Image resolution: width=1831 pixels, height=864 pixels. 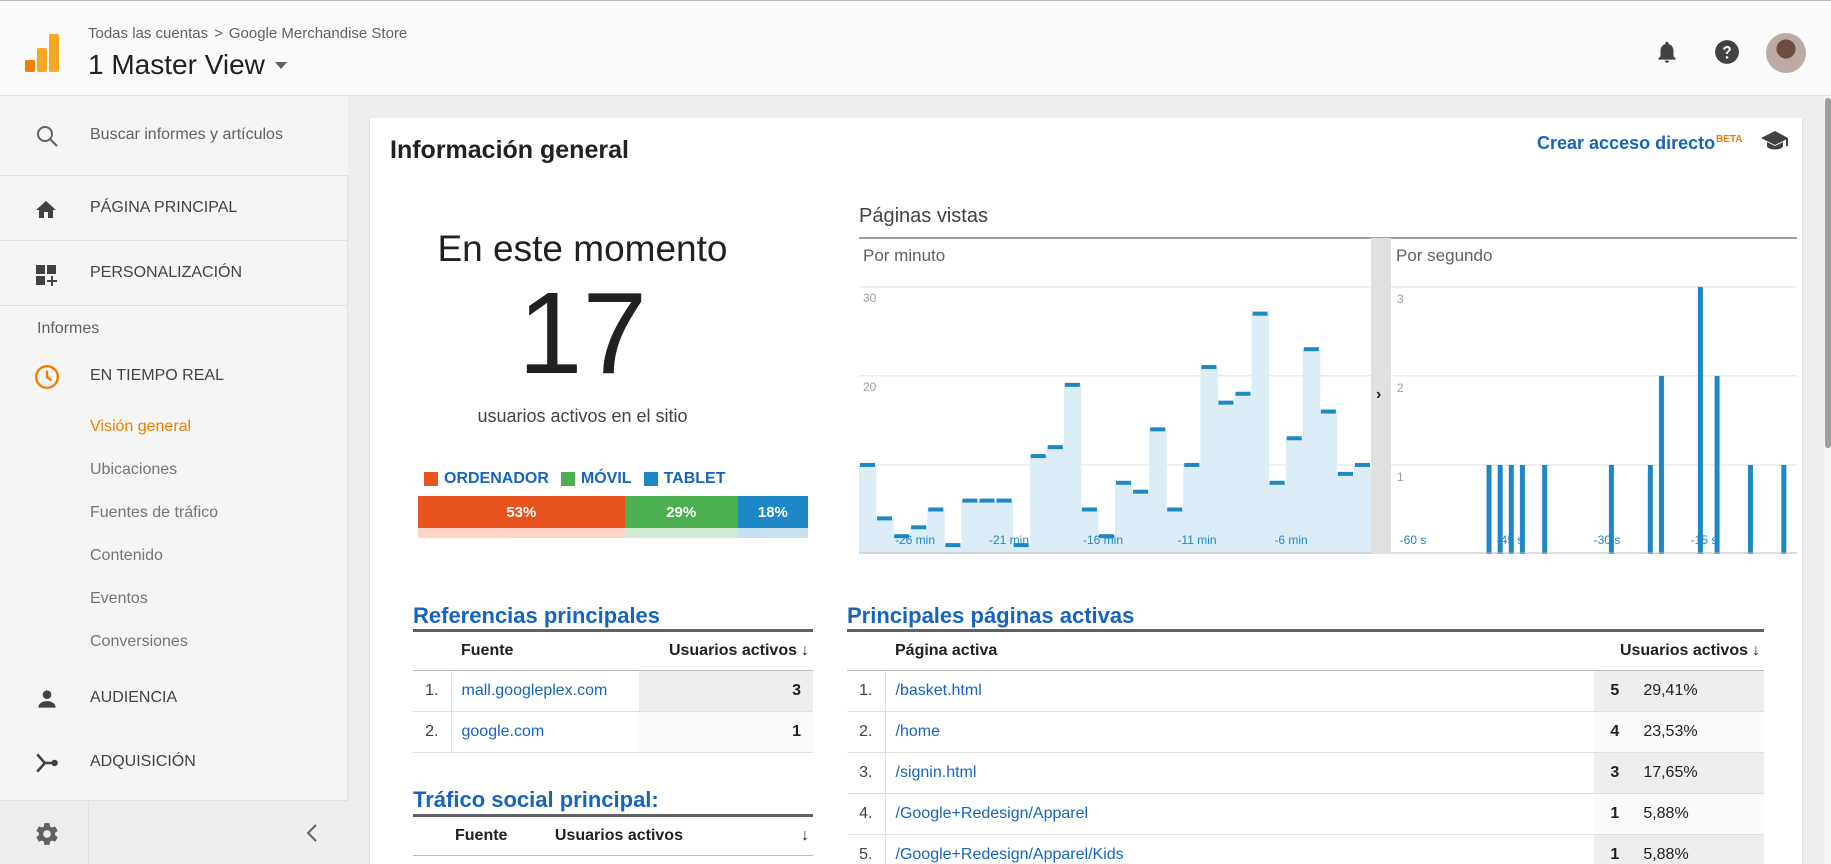 What do you see at coordinates (88, 832) in the screenshot?
I see `footer-divider` at bounding box center [88, 832].